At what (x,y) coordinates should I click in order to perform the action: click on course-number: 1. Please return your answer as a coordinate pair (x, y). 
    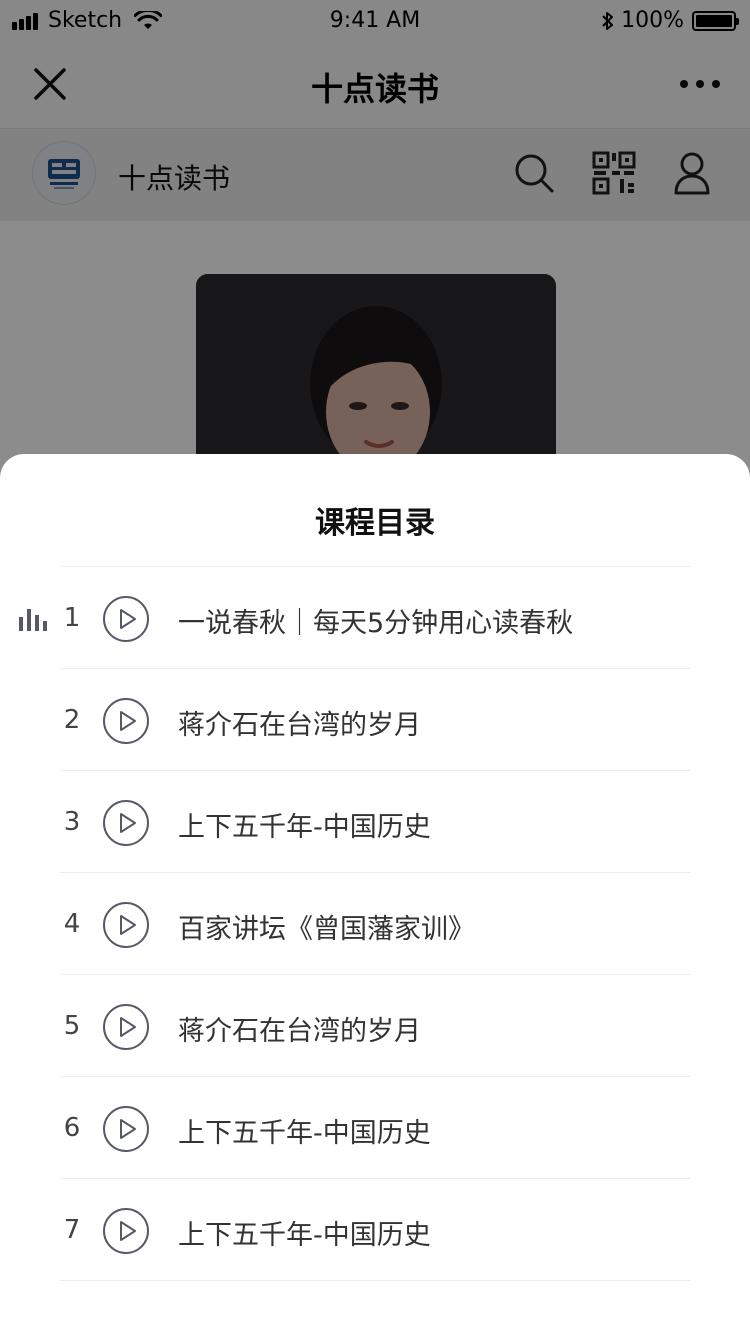
    Looking at the image, I should click on (72, 618).